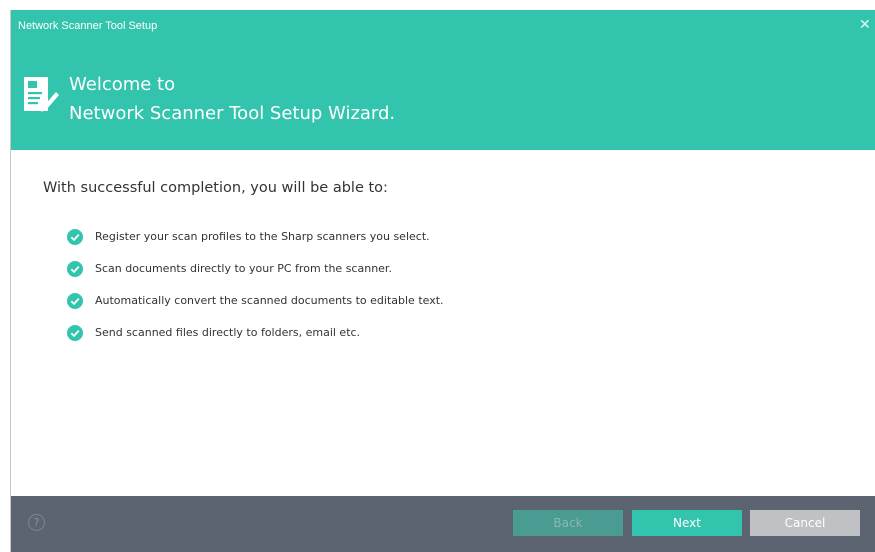 The width and height of the screenshot is (875, 552). I want to click on welcome-heading-line2: Network Scanner Tool Setup Wizard., so click(232, 113).